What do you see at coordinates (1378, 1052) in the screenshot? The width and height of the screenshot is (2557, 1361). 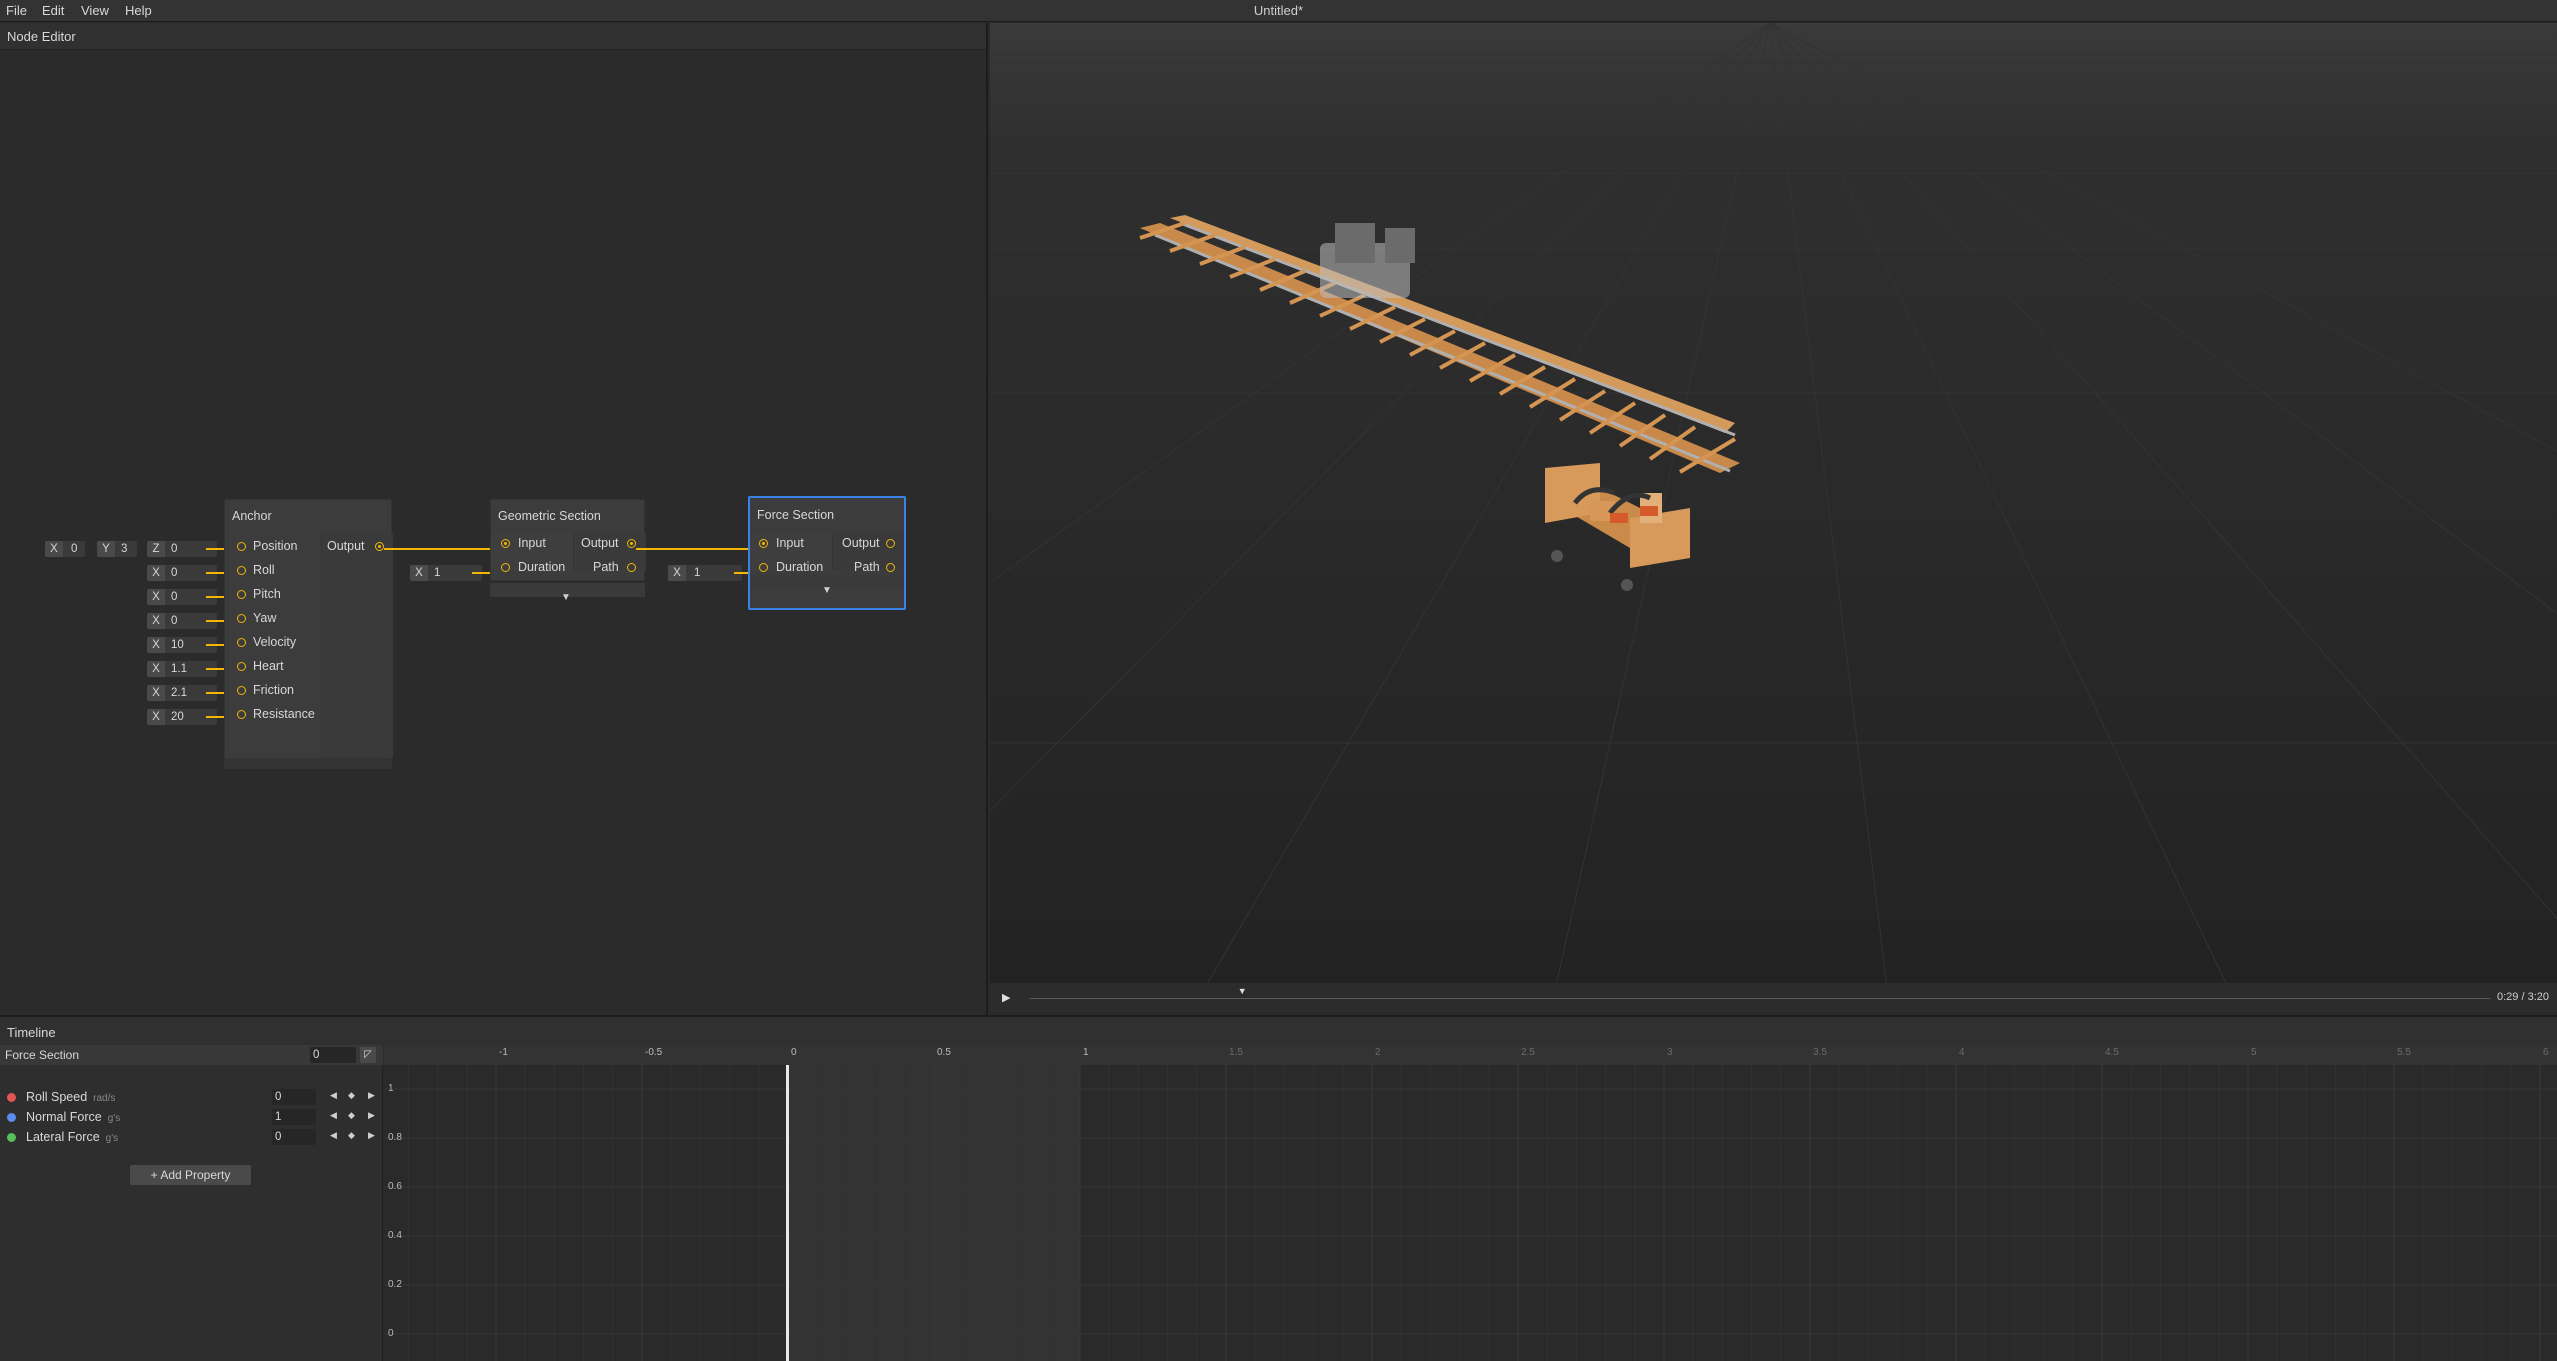 I see `ruler-label: 2` at bounding box center [1378, 1052].